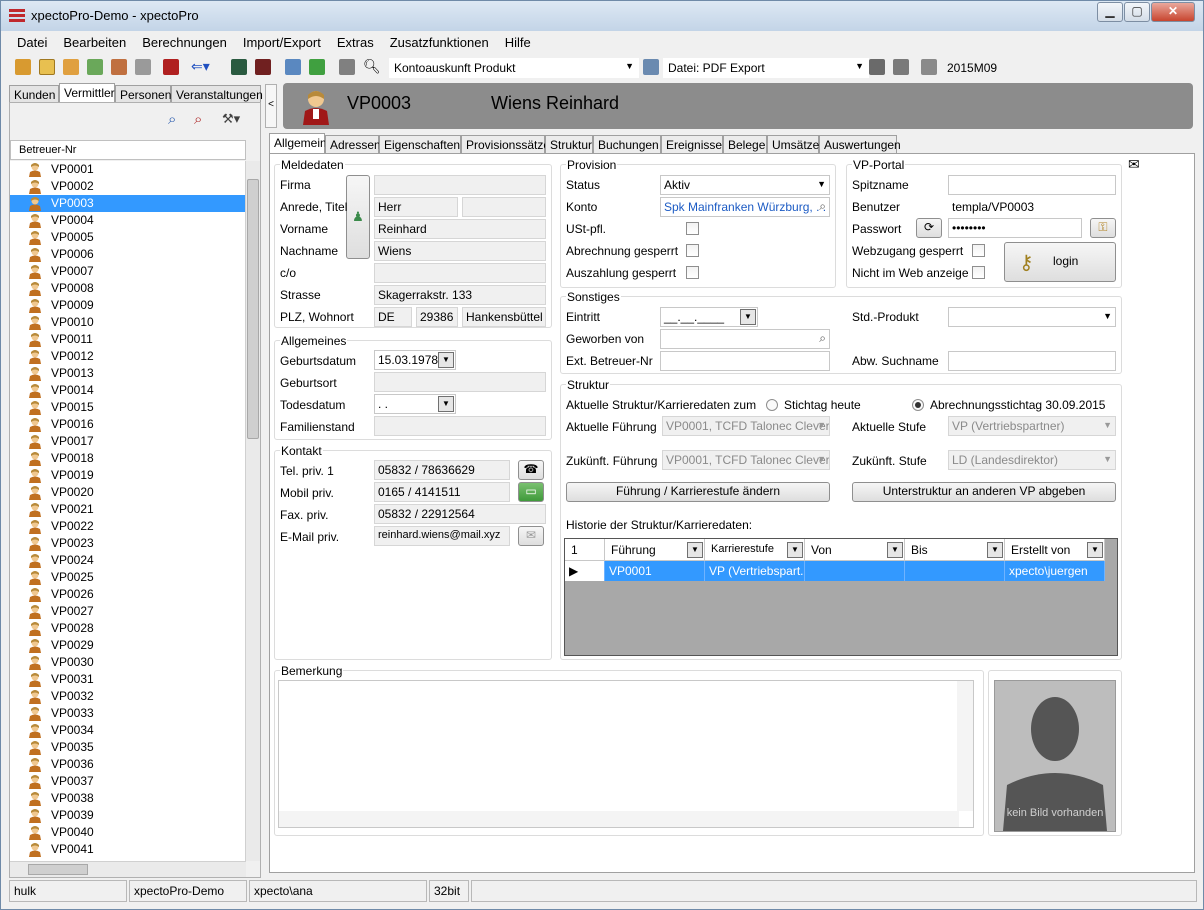 The height and width of the screenshot is (910, 1204). I want to click on generate-password-button: ⟳, so click(929, 228).